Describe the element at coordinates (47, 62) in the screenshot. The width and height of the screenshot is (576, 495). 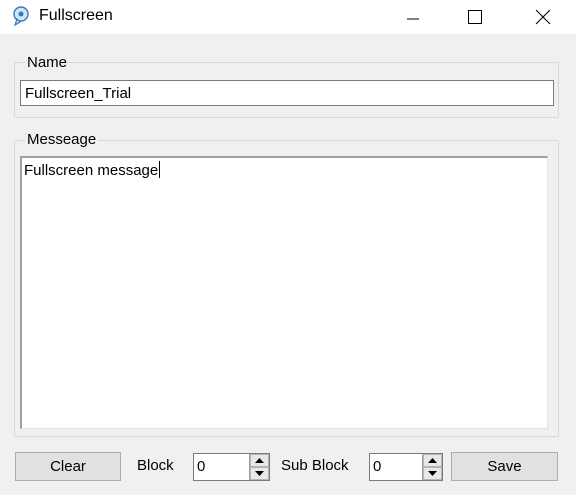
I see `name-group-label: Name` at that location.